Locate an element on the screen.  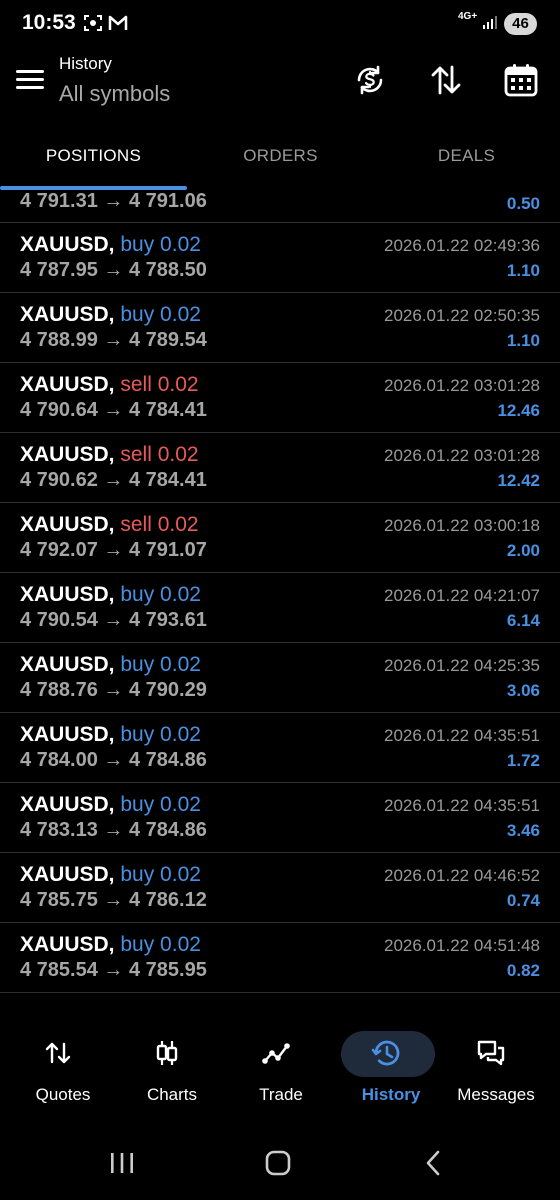
recent-apps-icon is located at coordinates (122, 1163).